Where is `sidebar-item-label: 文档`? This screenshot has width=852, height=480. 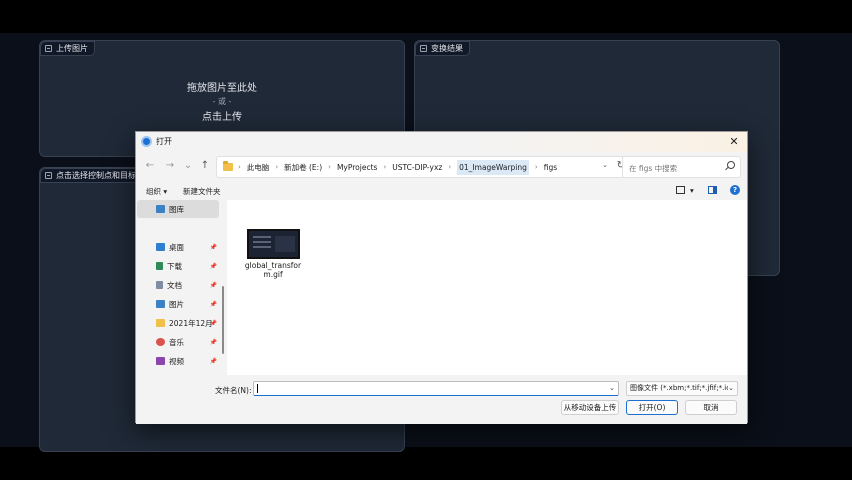
sidebar-item-label: 文档 is located at coordinates (174, 285).